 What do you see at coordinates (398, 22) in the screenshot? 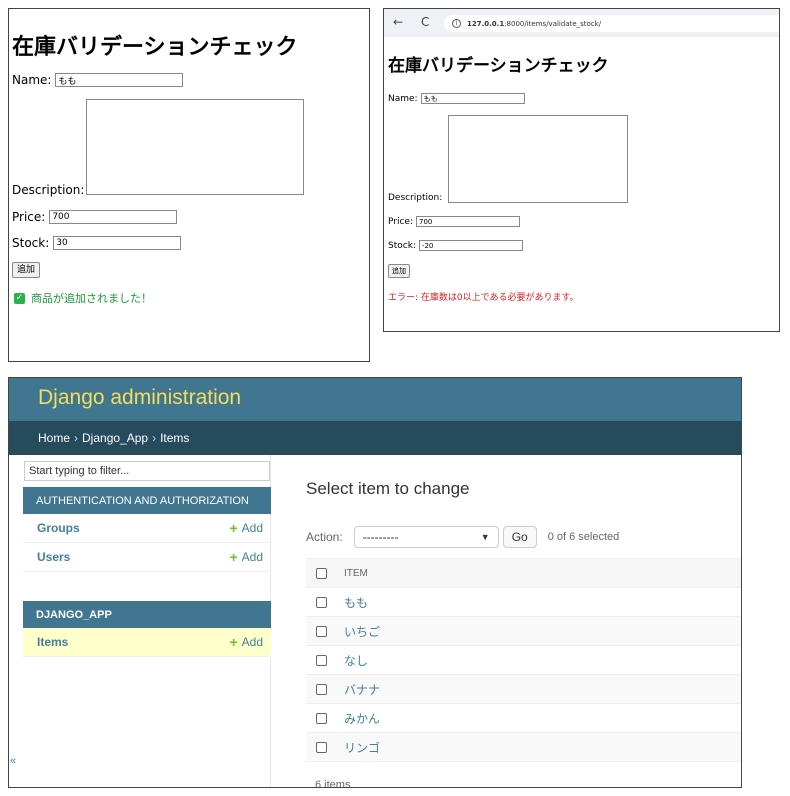
I see `back-icon: ←` at bounding box center [398, 22].